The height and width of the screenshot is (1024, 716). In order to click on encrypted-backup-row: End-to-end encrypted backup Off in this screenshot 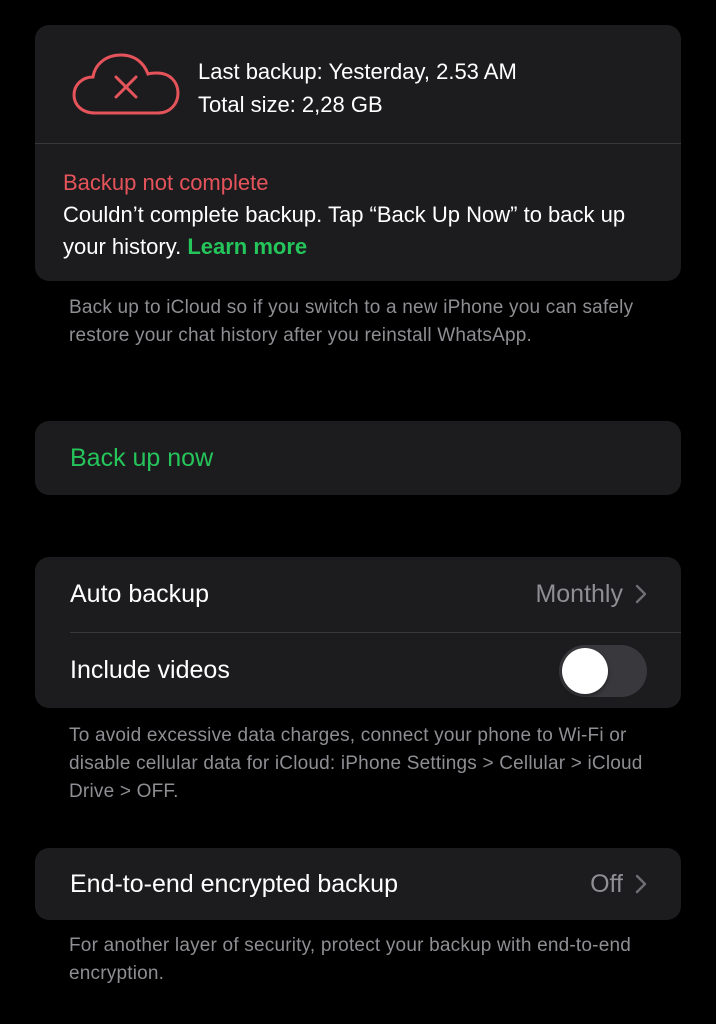, I will do `click(358, 884)`.